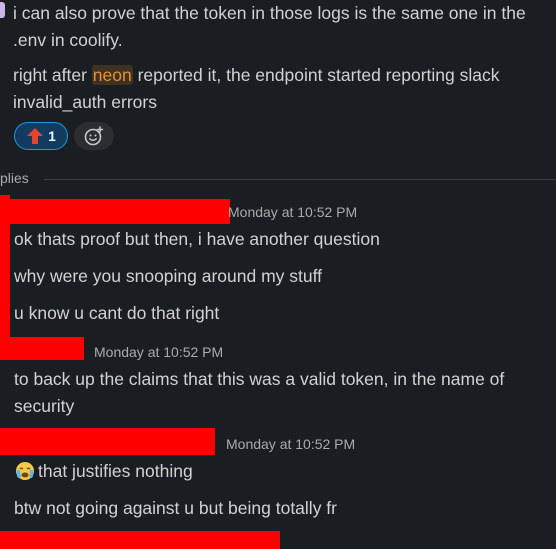 Image resolution: width=556 pixels, height=549 pixels. What do you see at coordinates (35, 136) in the screenshot?
I see `red-up-arrow-icon` at bounding box center [35, 136].